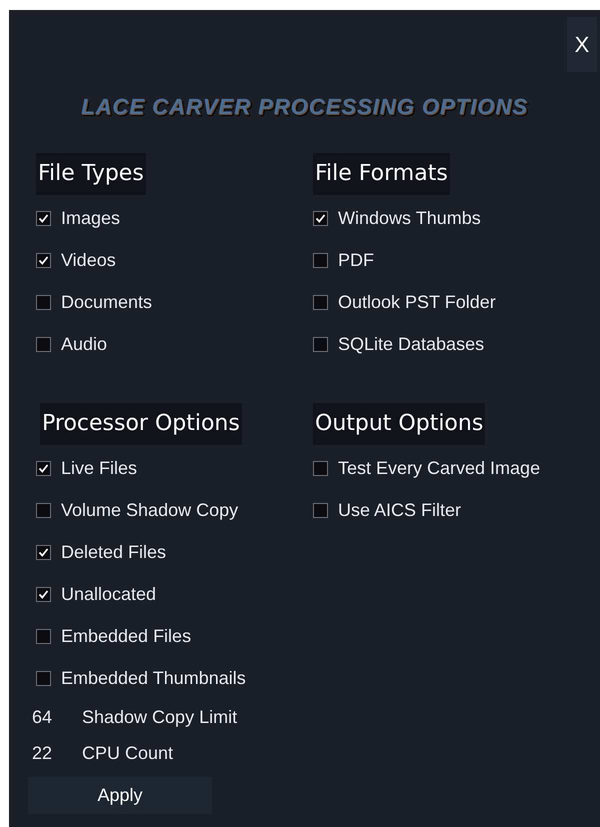 The width and height of the screenshot is (600, 827). I want to click on checkbox-label: Live Files, so click(99, 468).